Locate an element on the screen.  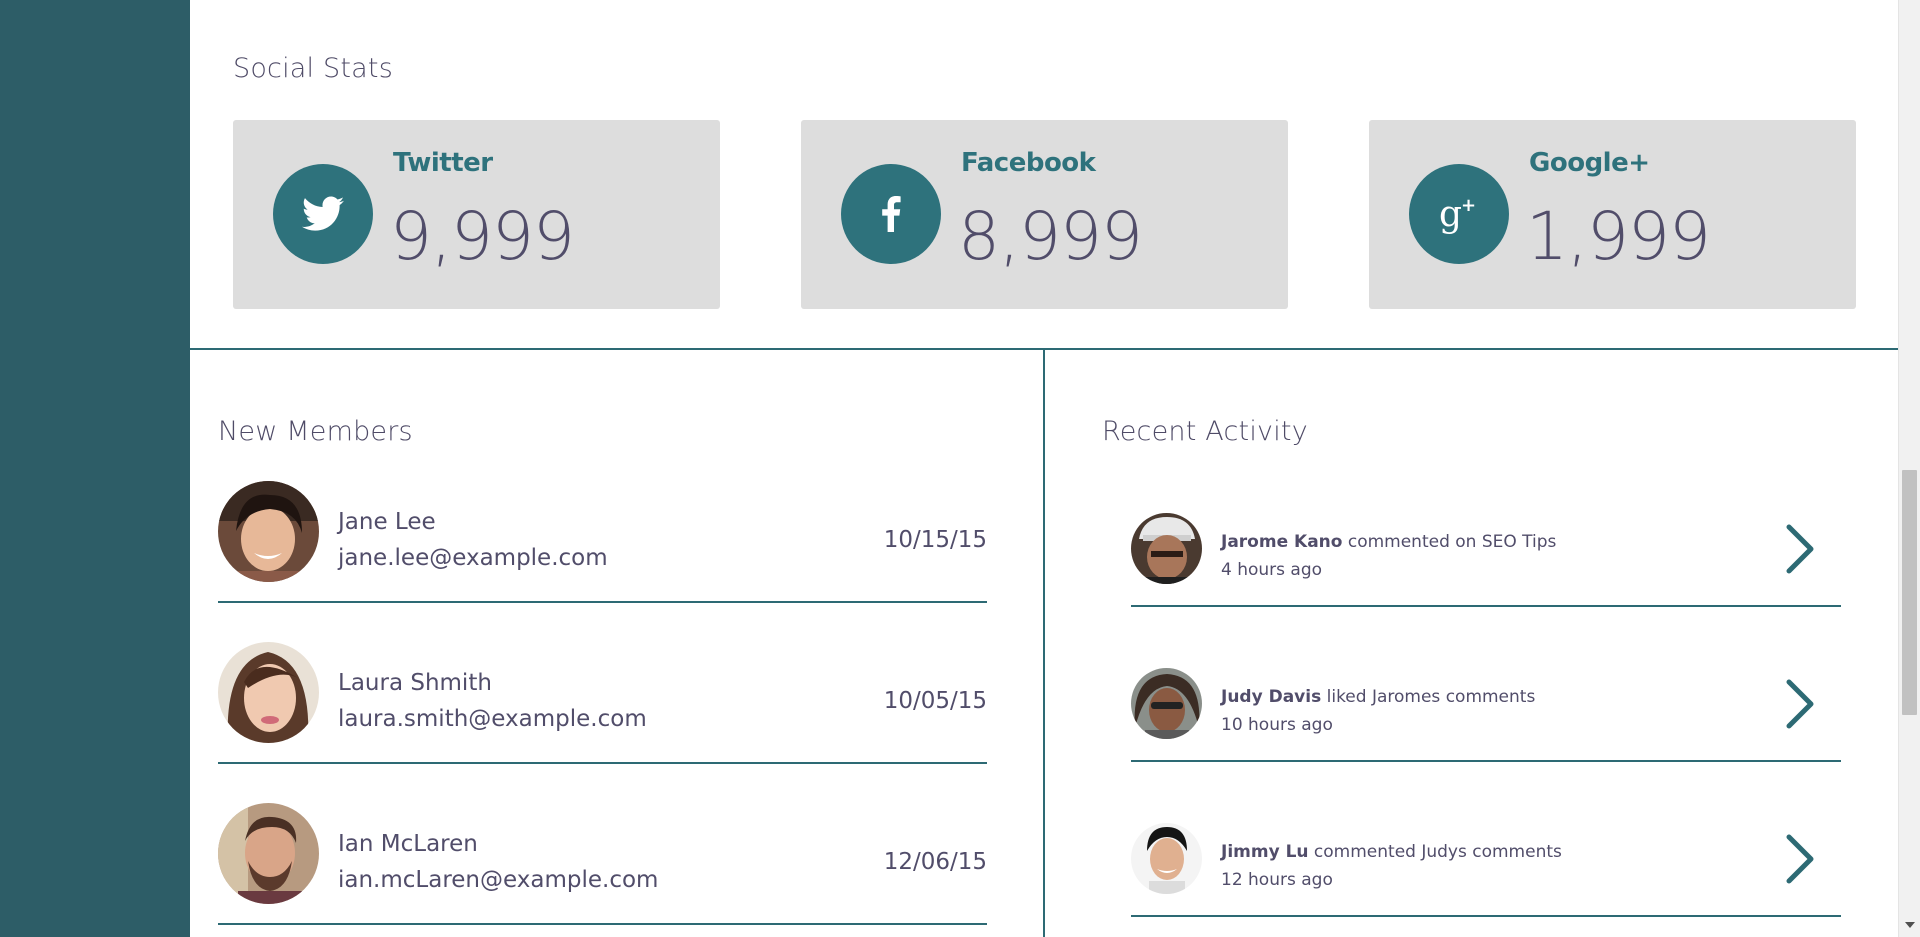
activity-action: commented on SEO Tips is located at coordinates (1452, 542).